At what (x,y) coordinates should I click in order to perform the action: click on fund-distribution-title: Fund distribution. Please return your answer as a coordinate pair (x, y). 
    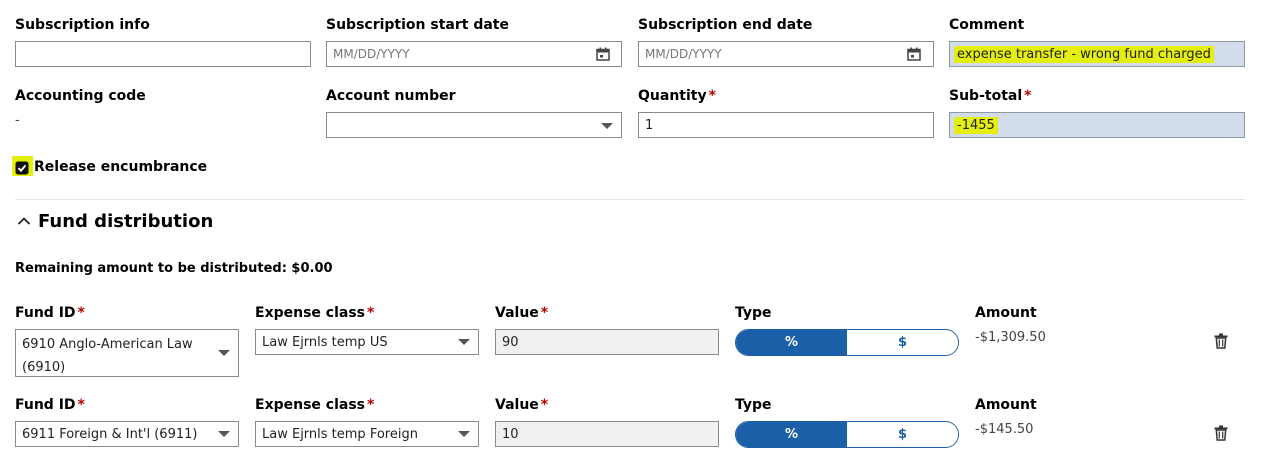
    Looking at the image, I should click on (125, 221).